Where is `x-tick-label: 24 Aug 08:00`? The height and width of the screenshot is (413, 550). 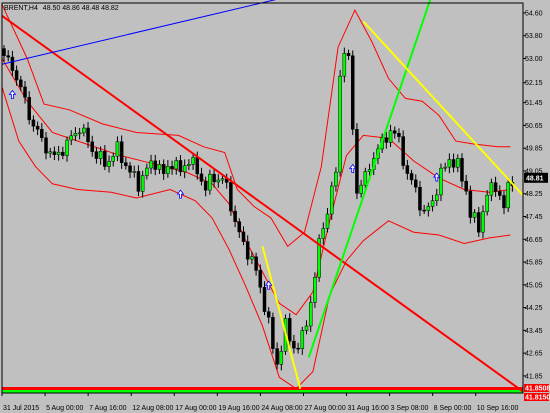 x-tick-label: 24 Aug 08:00 is located at coordinates (281, 408).